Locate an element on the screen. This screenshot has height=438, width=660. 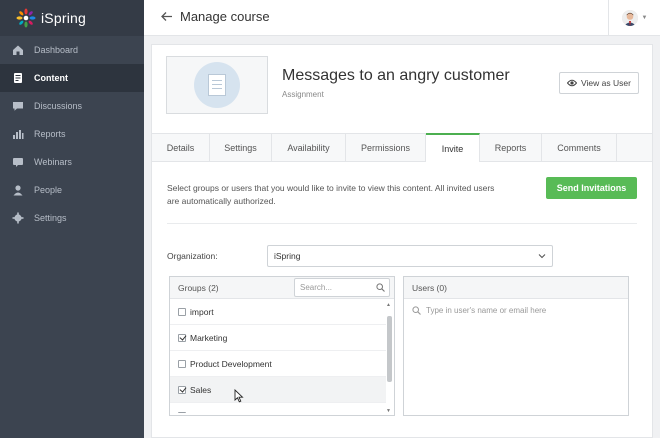
users-header-label: Users (0) is located at coordinates (429, 287).